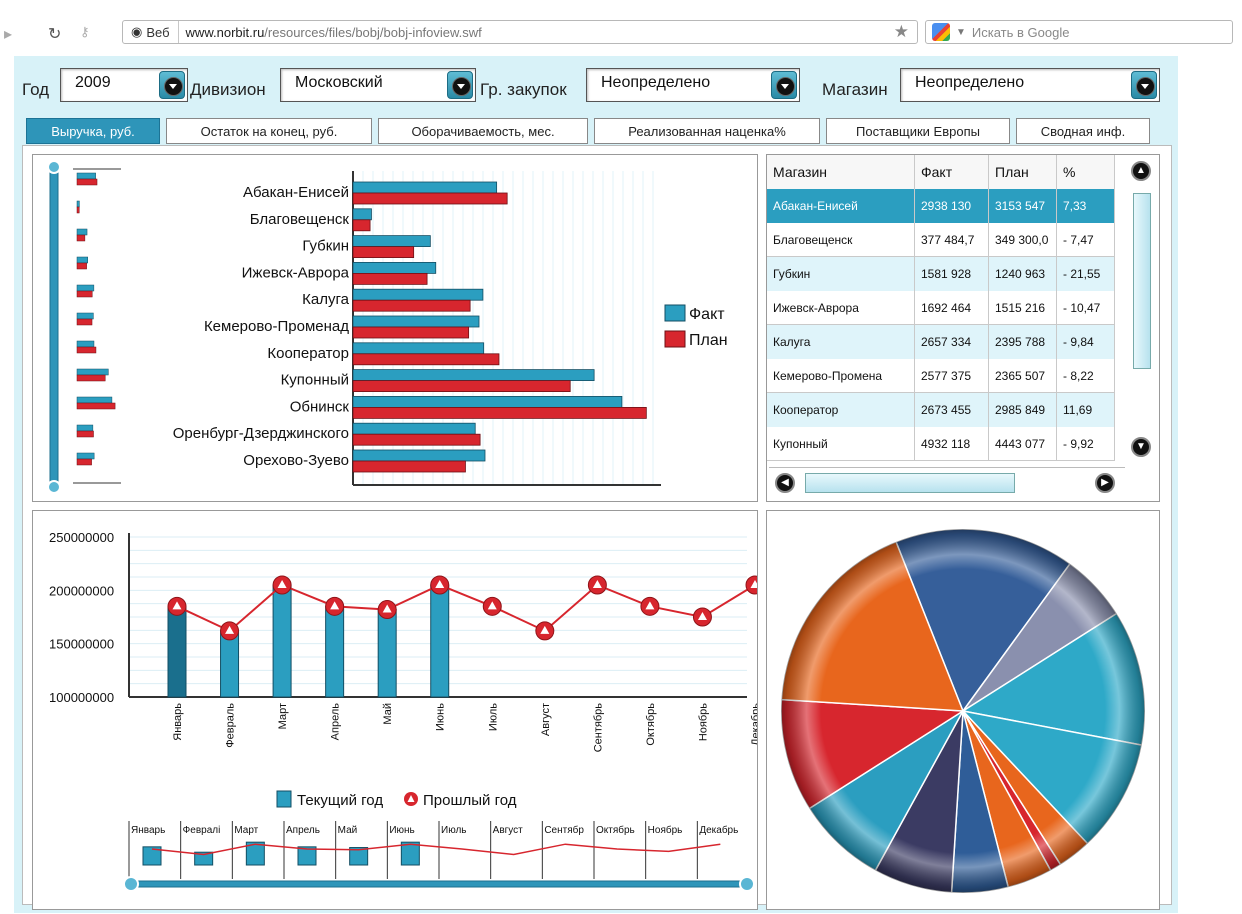 Image resolution: width=1242 pixels, height=914 pixels. Describe the element at coordinates (269, 131) in the screenshot. I see `tab-end-balance: Остаток на конец, руб.` at that location.